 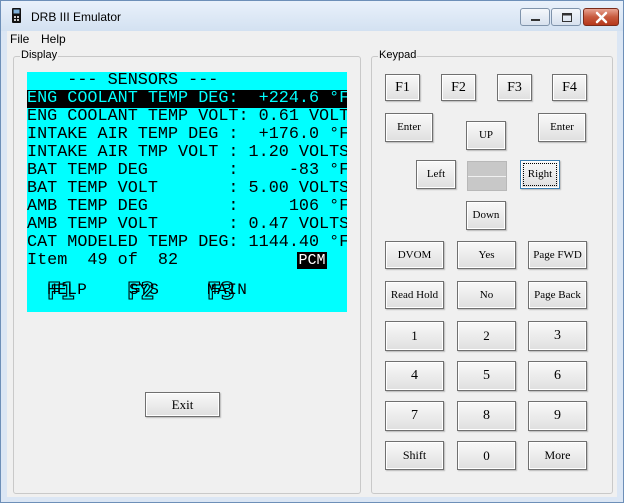 What do you see at coordinates (187, 152) in the screenshot?
I see `lcd-line: INTAKE AIR TMP VOLT : 1.20 VOLTS` at bounding box center [187, 152].